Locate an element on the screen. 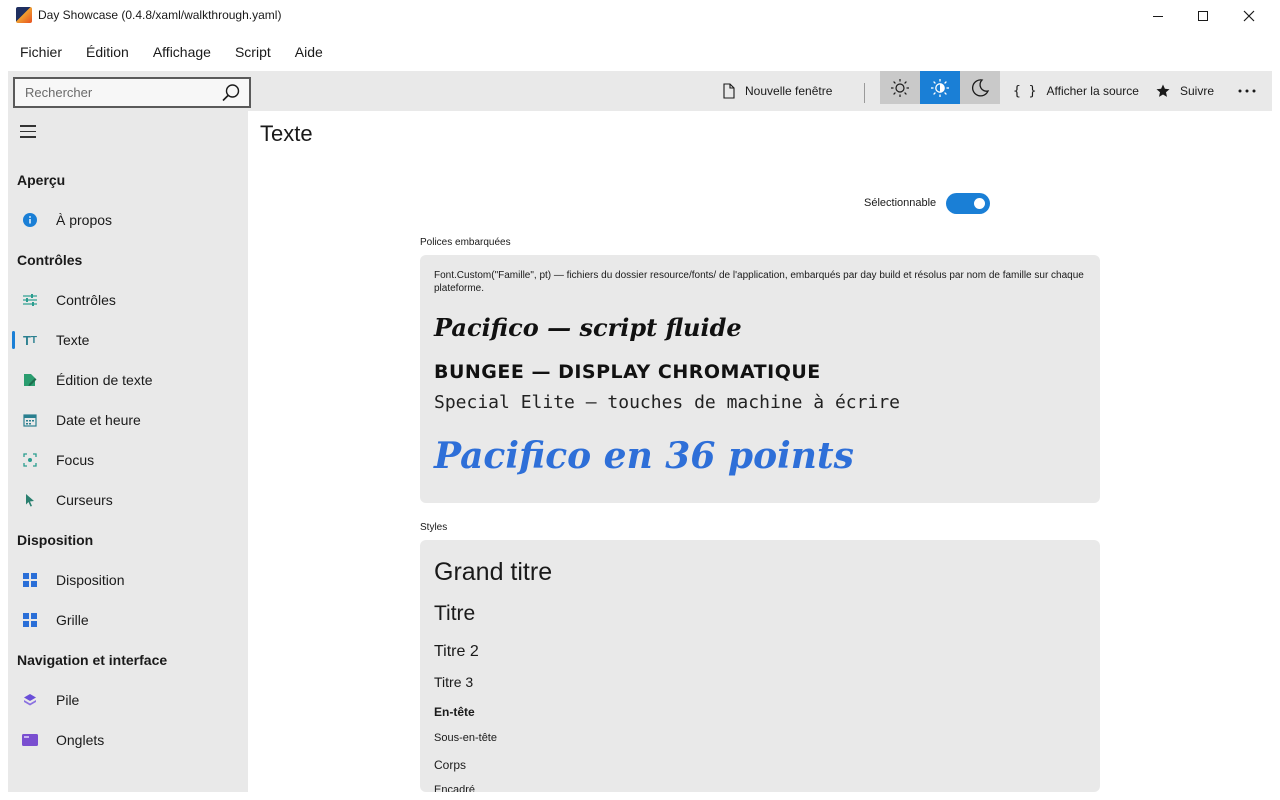  sidebar-item-date-et-heure: Date et heure is located at coordinates (128, 420).